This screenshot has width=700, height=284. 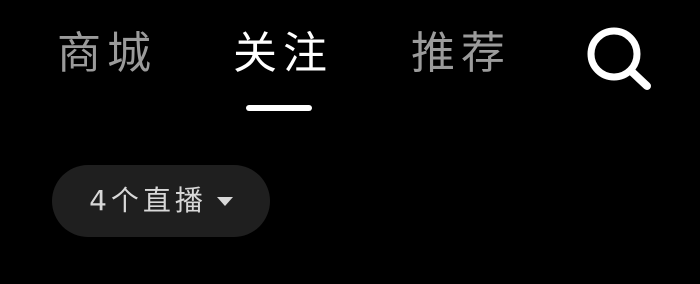 I want to click on active-tab-indicator, so click(x=279, y=108).